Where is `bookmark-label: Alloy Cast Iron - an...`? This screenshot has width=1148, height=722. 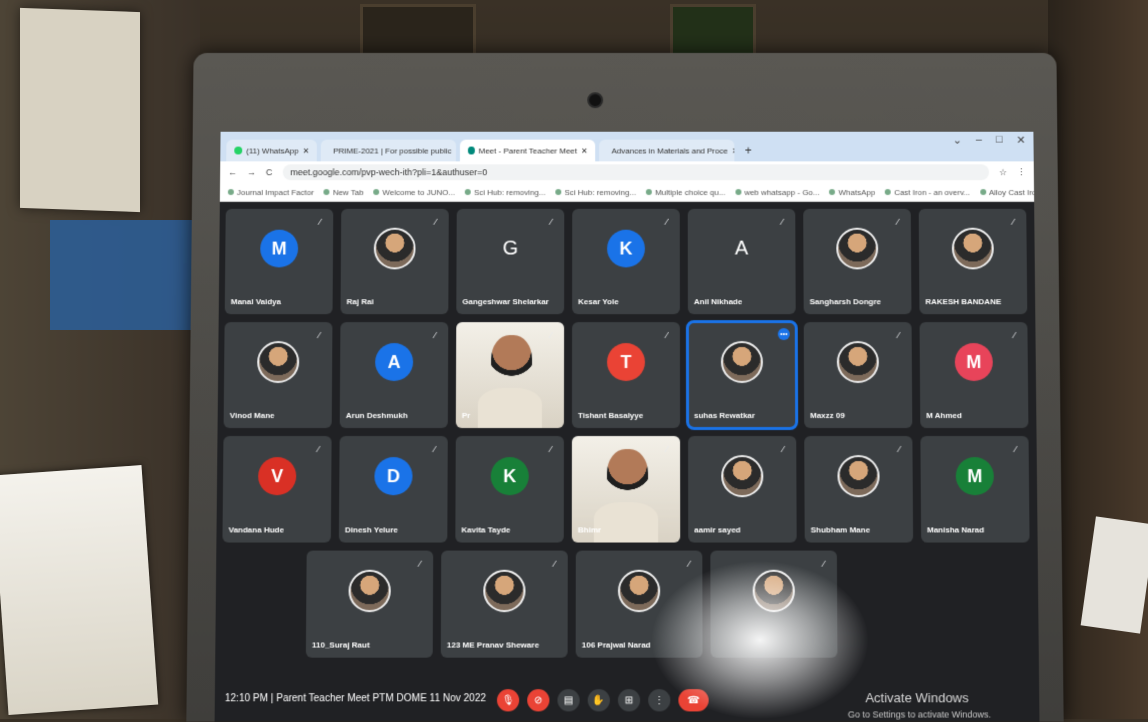 bookmark-label: Alloy Cast Iron - an... is located at coordinates (1011, 192).